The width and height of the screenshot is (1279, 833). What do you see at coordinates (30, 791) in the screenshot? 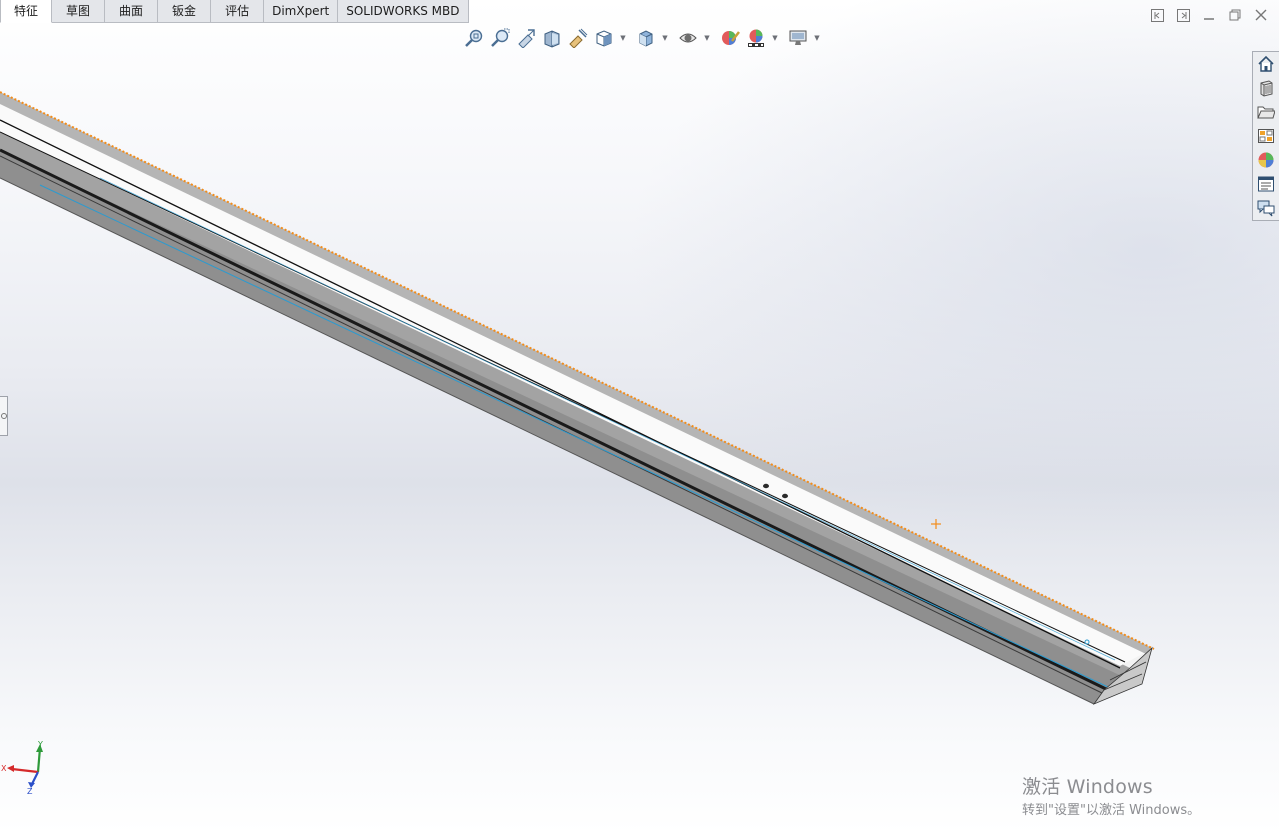
I see `triad-z-label: Z` at bounding box center [30, 791].